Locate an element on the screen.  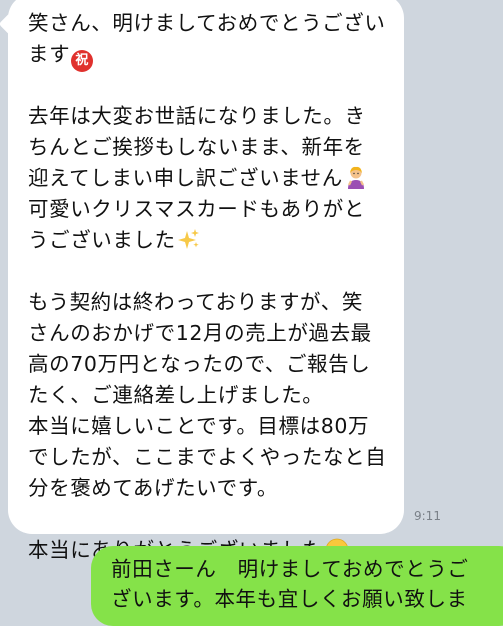
message-line-text: 迎えてしまい申し訳ございません is located at coordinates (185, 178).